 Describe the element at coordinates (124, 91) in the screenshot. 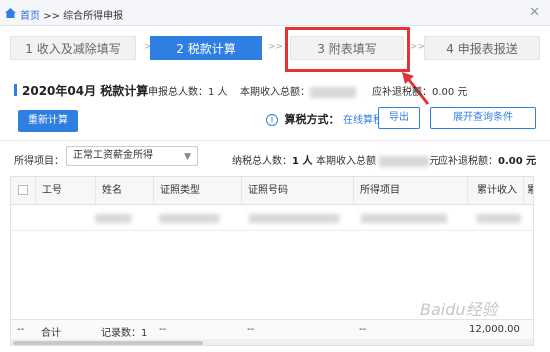

I see `section-title: 税款计算` at that location.